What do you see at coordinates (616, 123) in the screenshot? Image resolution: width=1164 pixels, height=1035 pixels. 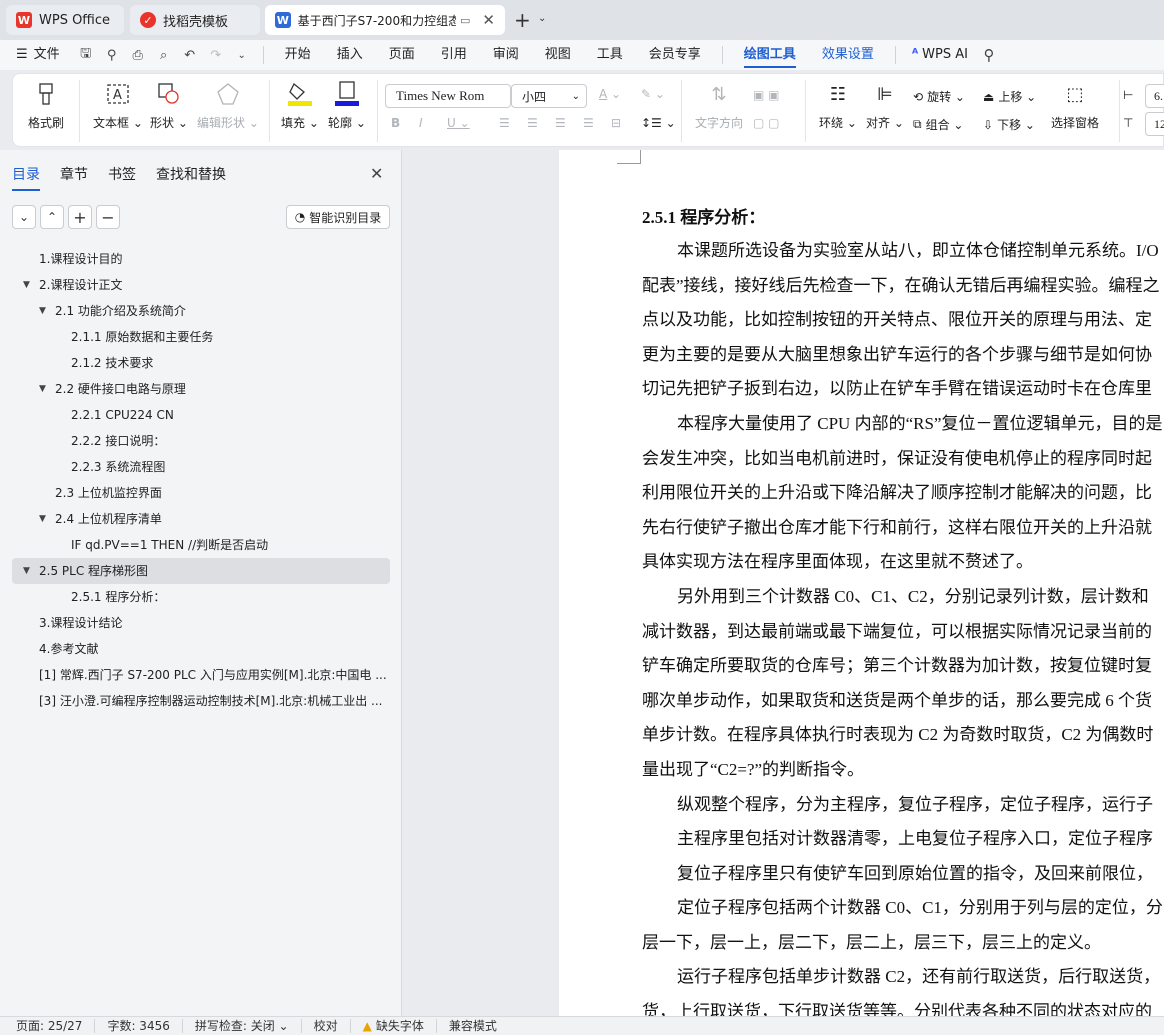 I see `distribute-icon: ⊟` at bounding box center [616, 123].